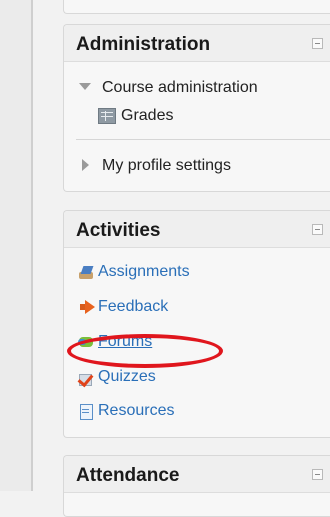 Image resolution: width=330 pixels, height=517 pixels. What do you see at coordinates (133, 306) in the screenshot?
I see `activity-label: Feedback` at bounding box center [133, 306].